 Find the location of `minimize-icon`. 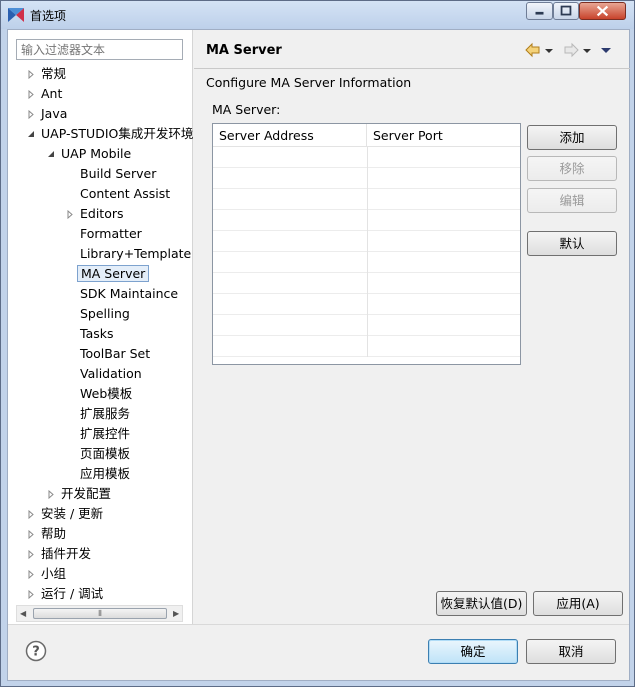

minimize-icon is located at coordinates (539, 13).